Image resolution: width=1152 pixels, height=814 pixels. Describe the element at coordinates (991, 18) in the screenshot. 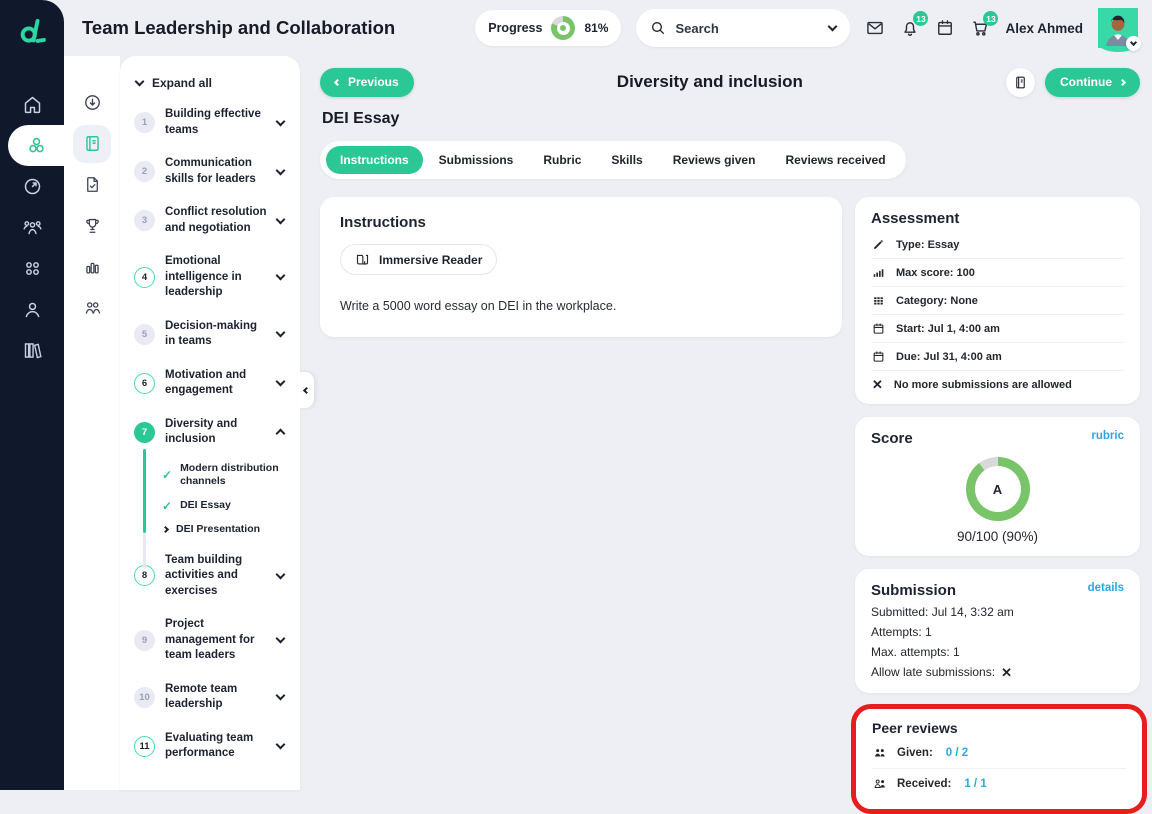

I see `cart-badge: 13` at that location.